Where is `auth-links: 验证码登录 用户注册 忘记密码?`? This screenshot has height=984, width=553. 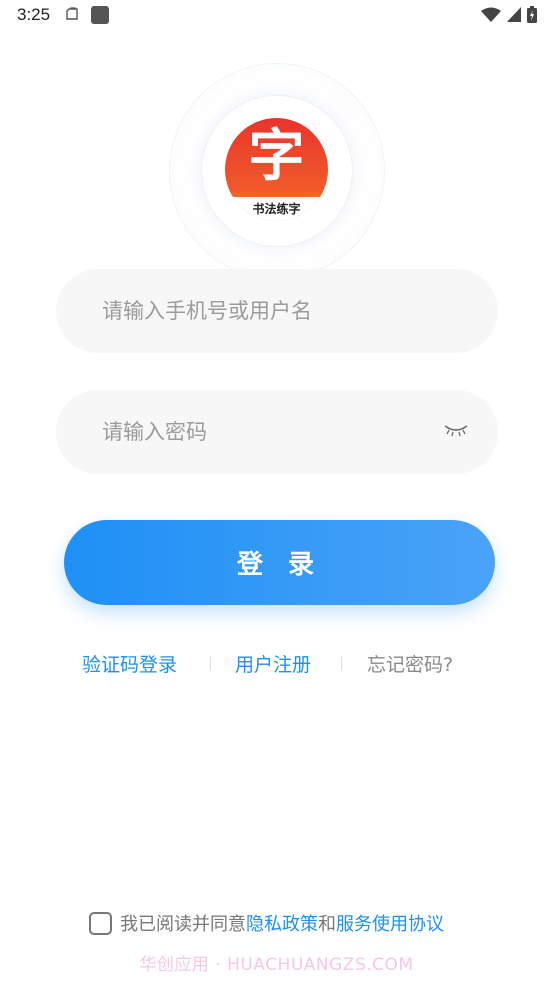
auth-links: 验证码登录 用户注册 忘记密码? is located at coordinates (276, 665).